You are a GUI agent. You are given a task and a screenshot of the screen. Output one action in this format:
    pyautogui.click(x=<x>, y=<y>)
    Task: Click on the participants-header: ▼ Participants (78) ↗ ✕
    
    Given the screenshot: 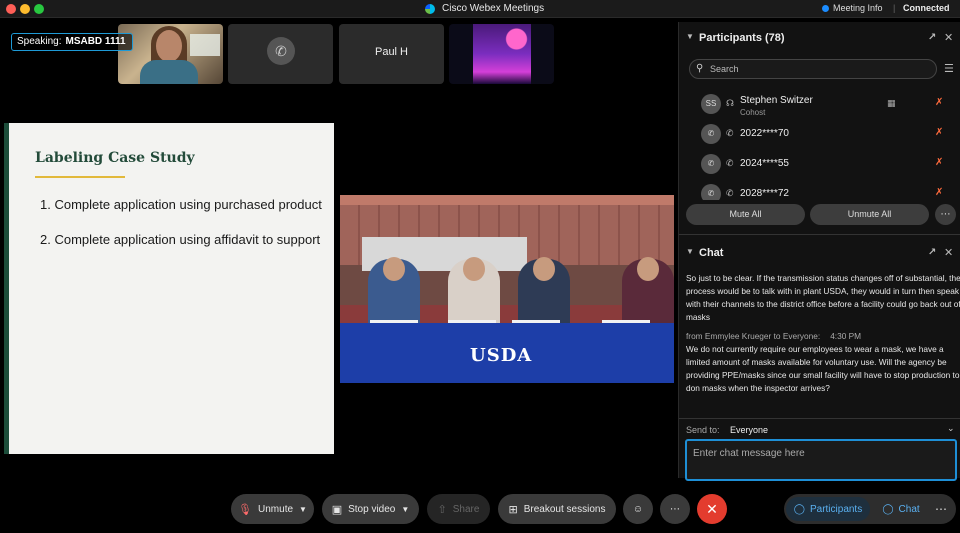 What is the action you would take?
    pyautogui.click(x=819, y=38)
    